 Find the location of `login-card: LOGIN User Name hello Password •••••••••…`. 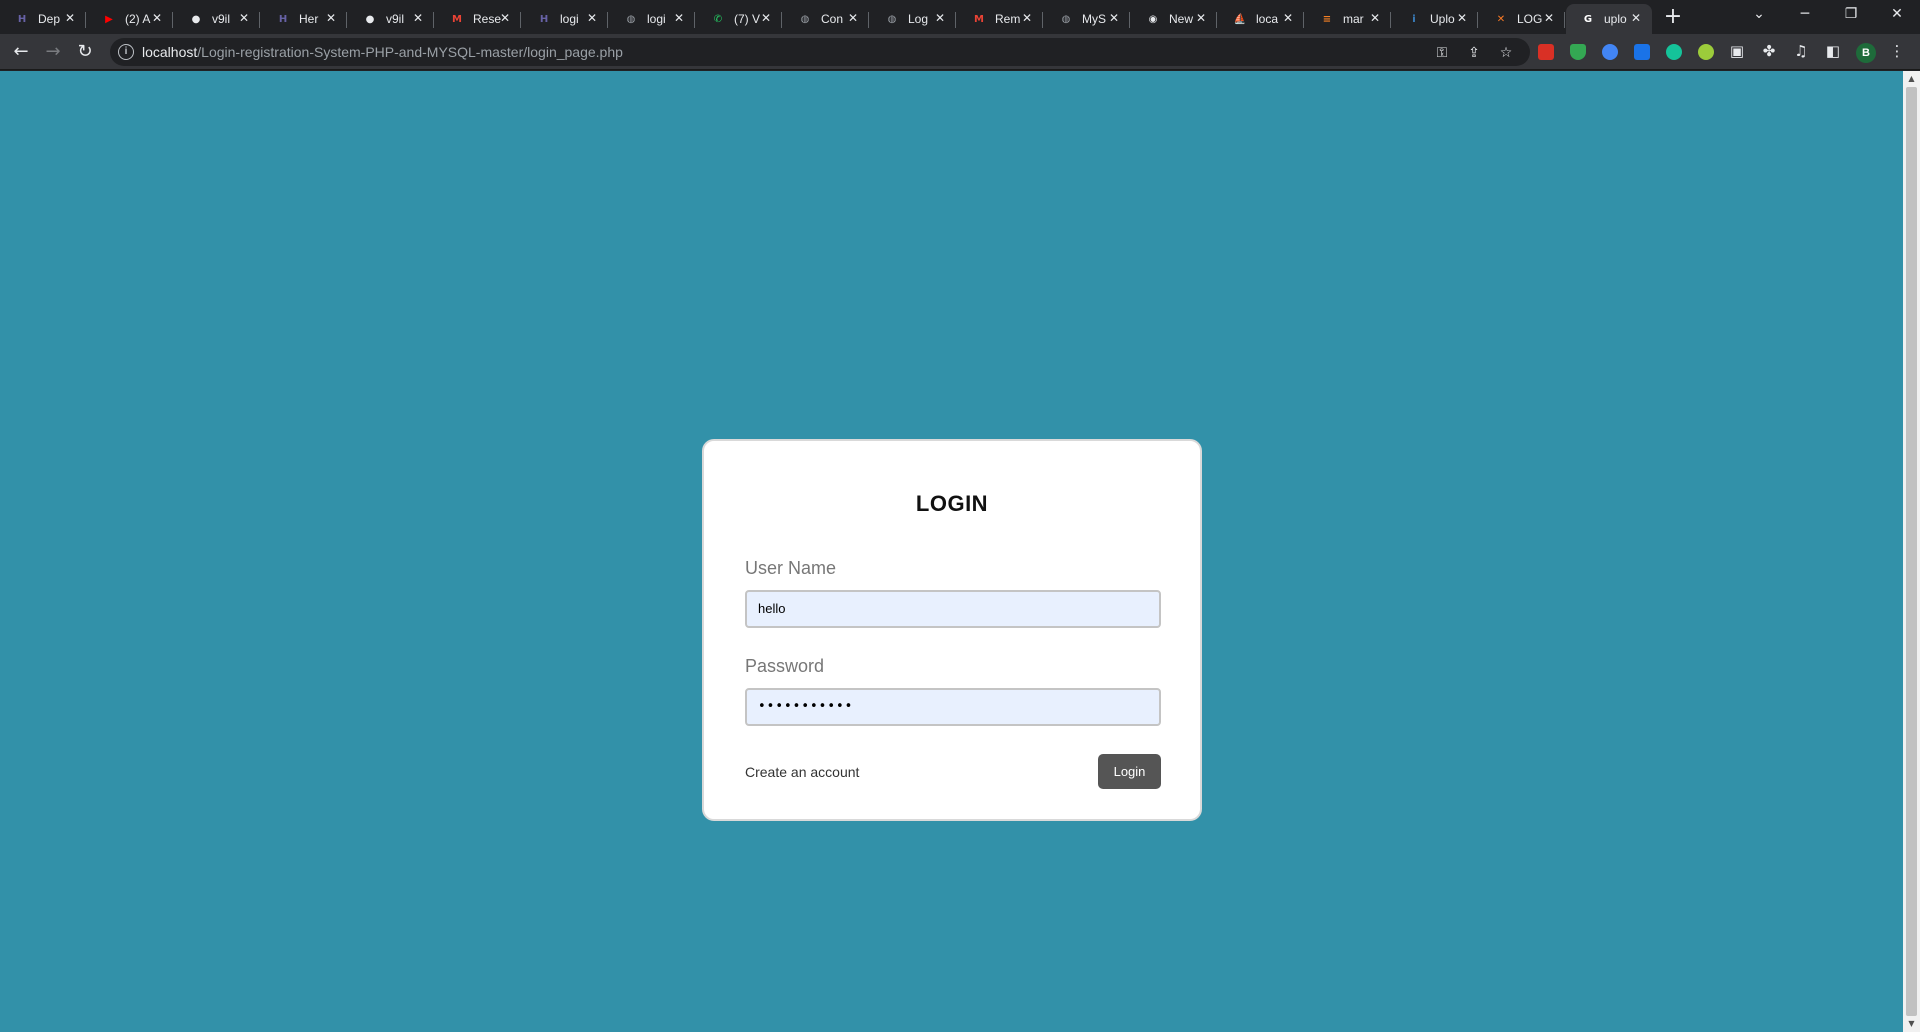

login-card: LOGIN User Name hello Password •••••••••… is located at coordinates (952, 630).